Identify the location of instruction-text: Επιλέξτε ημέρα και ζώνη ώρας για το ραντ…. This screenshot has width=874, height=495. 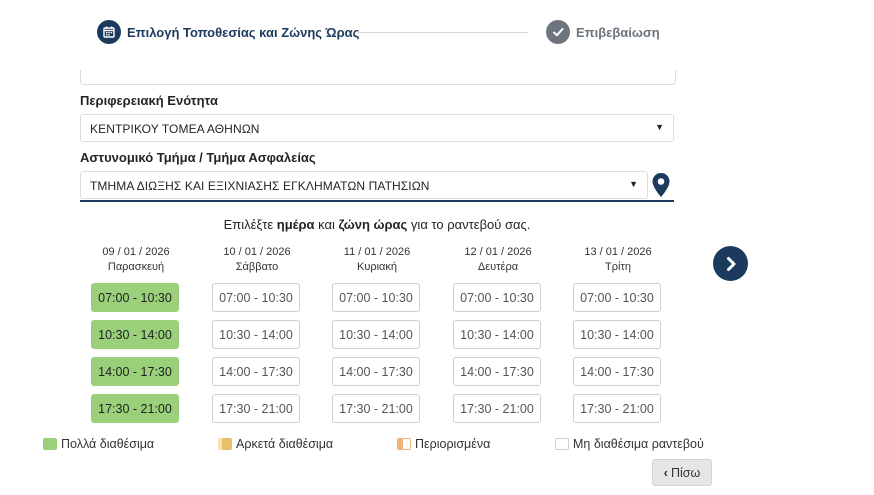
(377, 224).